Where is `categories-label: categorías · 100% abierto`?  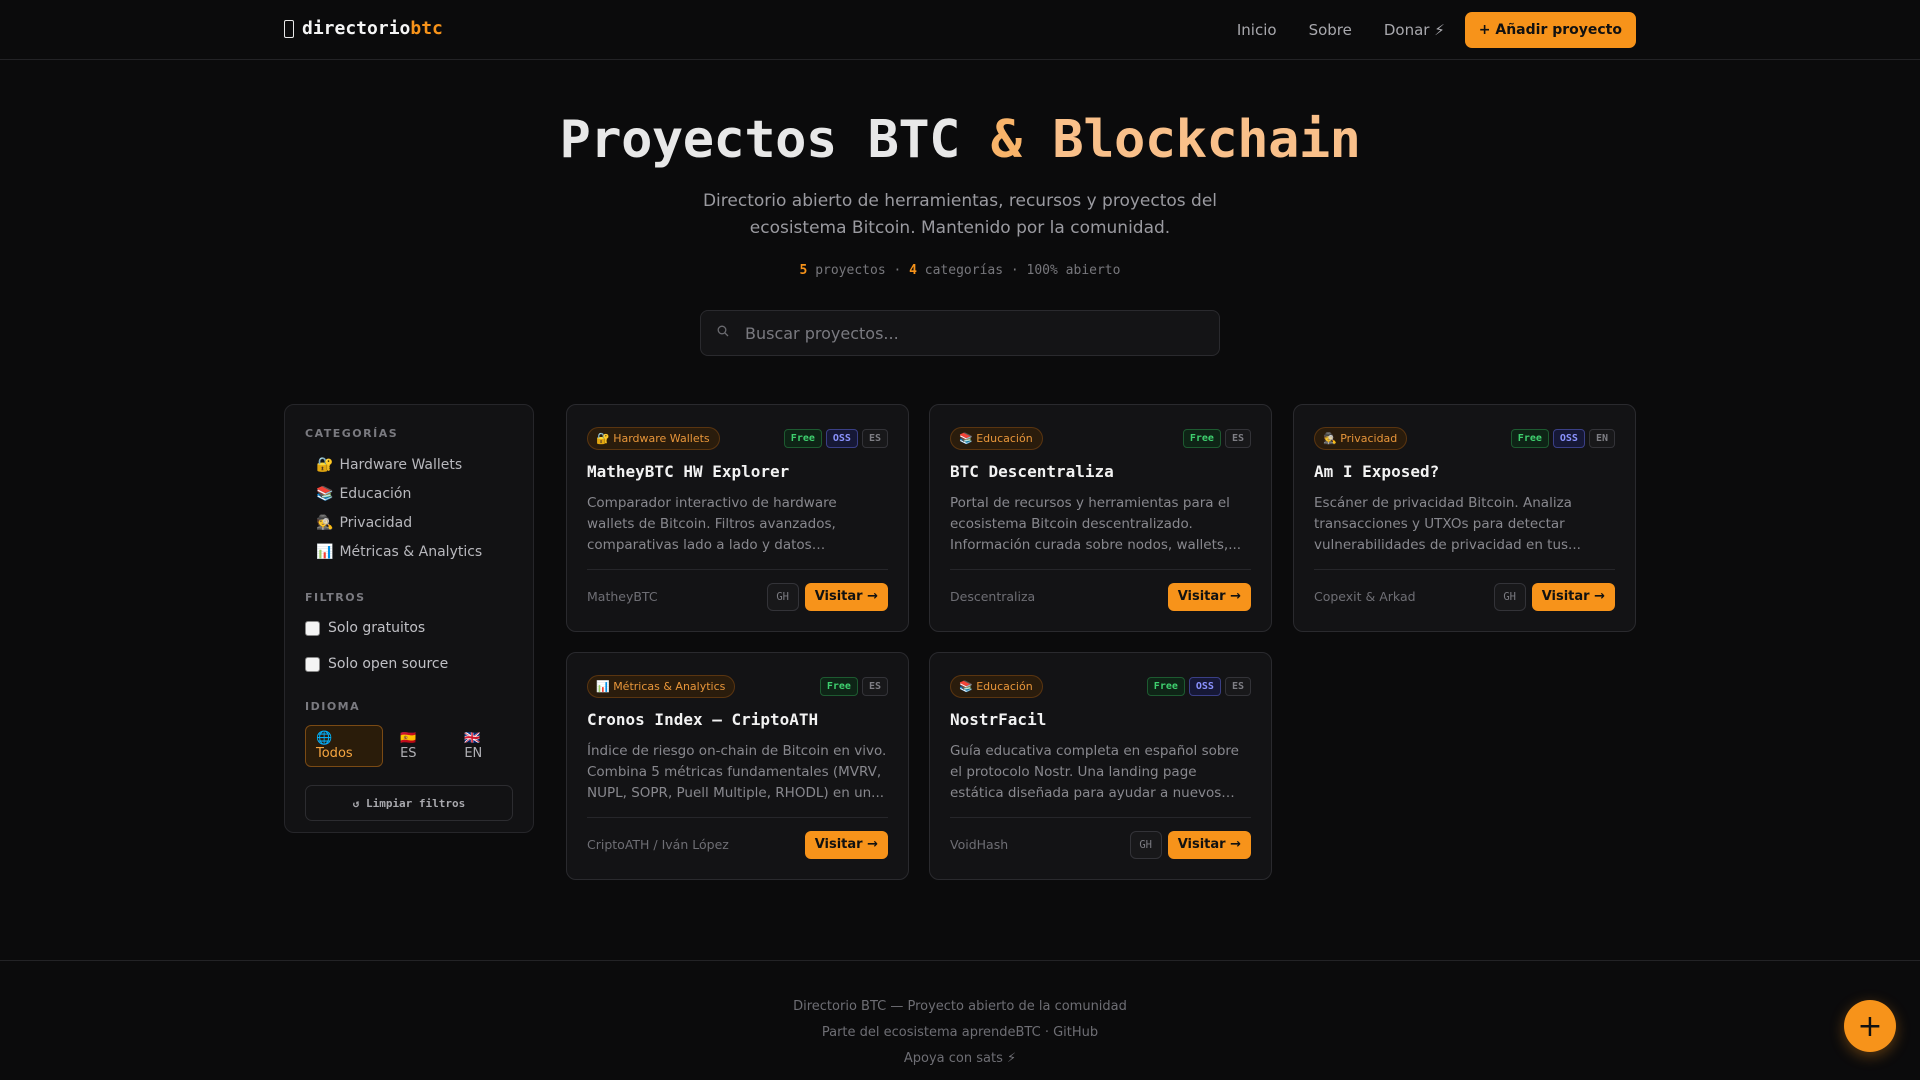 categories-label: categorías · 100% abierto is located at coordinates (1018, 270).